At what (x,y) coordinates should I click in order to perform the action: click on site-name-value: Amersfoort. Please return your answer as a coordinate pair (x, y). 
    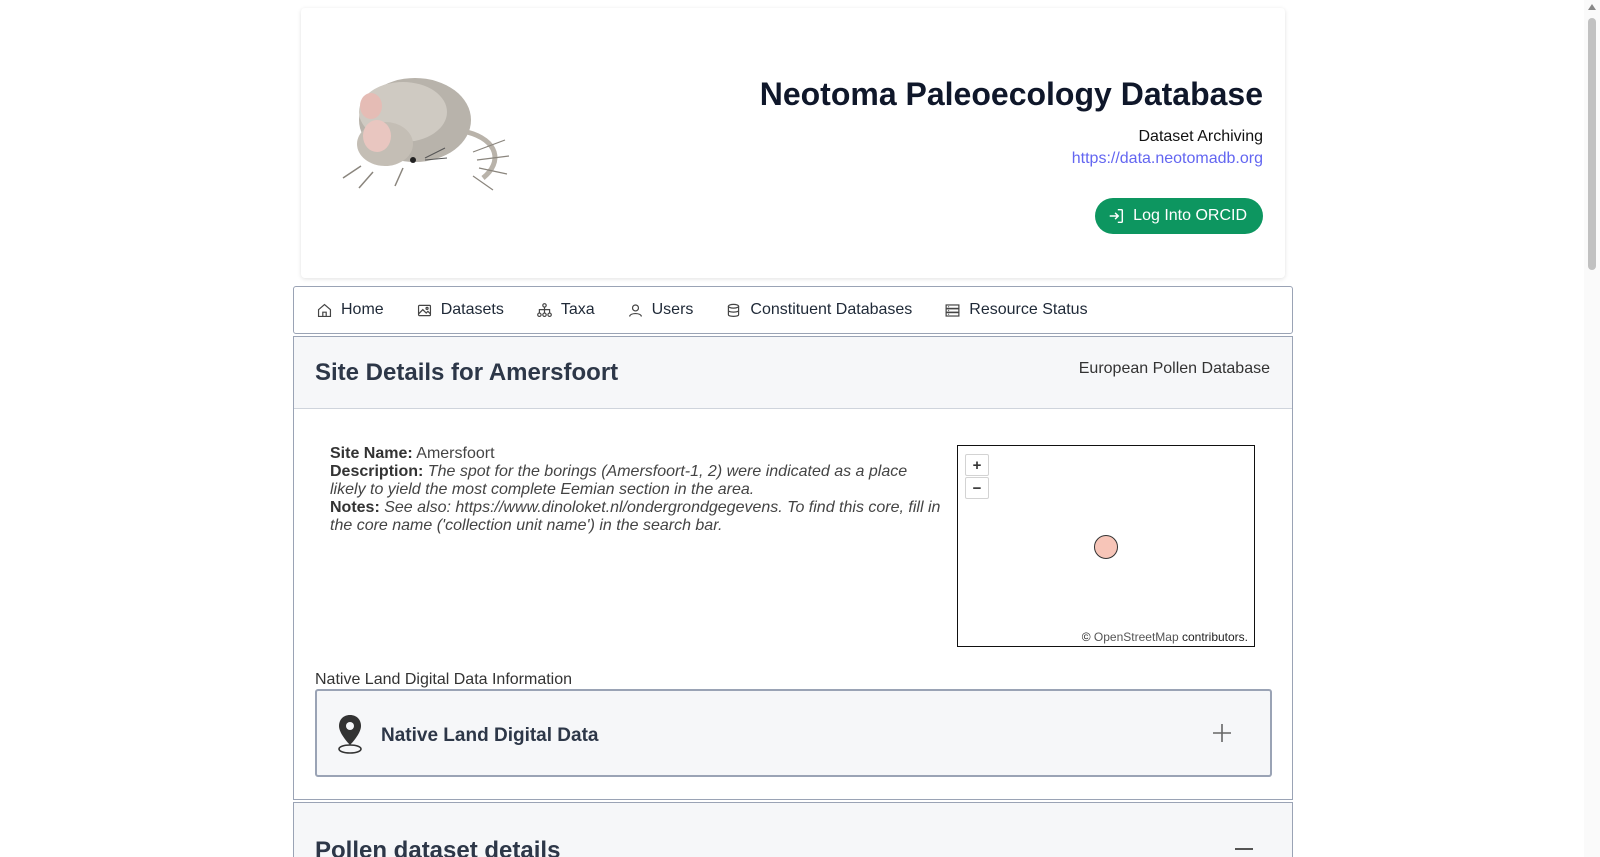
    Looking at the image, I should click on (455, 453).